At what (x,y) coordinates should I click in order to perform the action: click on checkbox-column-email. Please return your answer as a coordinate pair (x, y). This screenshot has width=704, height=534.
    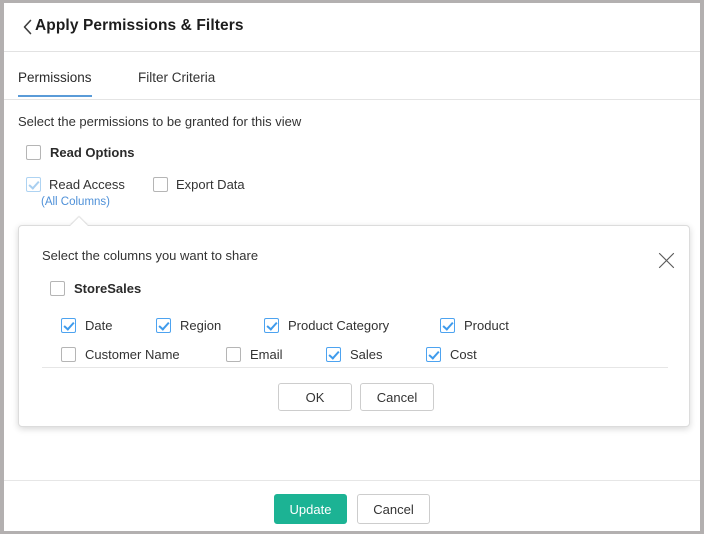
    Looking at the image, I should click on (233, 354).